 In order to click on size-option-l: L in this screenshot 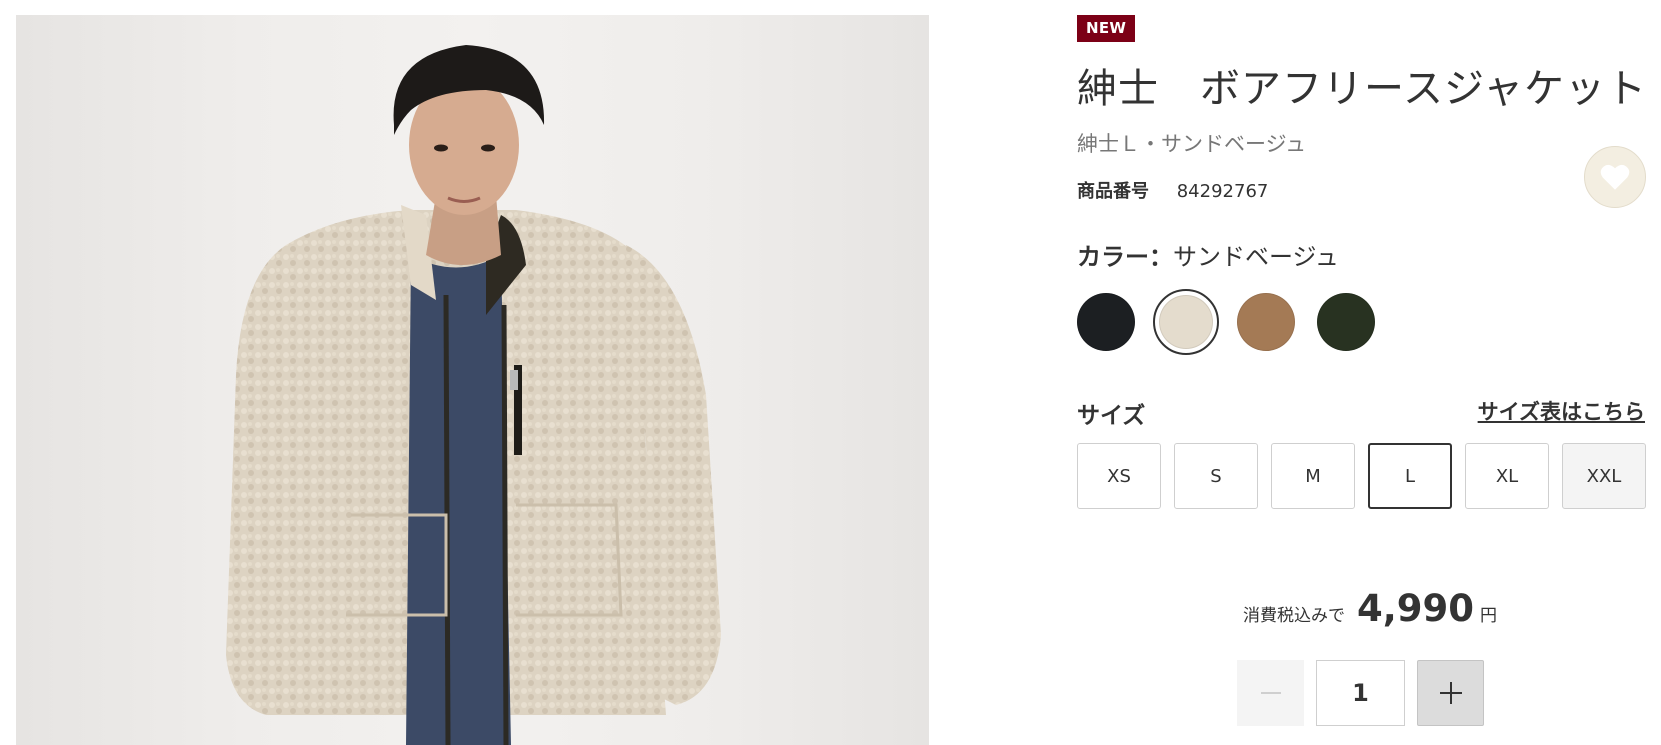, I will do `click(1410, 476)`.